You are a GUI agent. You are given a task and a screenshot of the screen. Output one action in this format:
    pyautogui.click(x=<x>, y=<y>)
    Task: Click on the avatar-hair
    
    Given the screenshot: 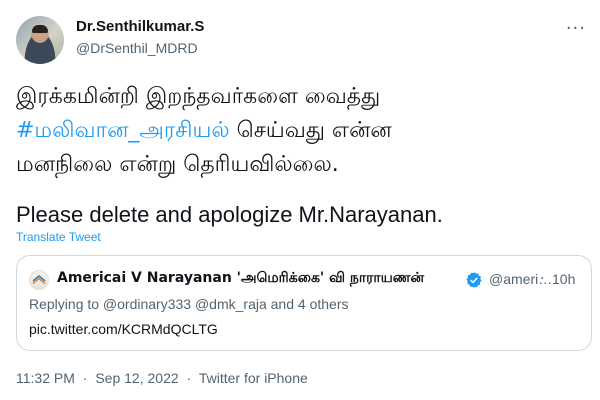 What is the action you would take?
    pyautogui.click(x=40, y=29)
    